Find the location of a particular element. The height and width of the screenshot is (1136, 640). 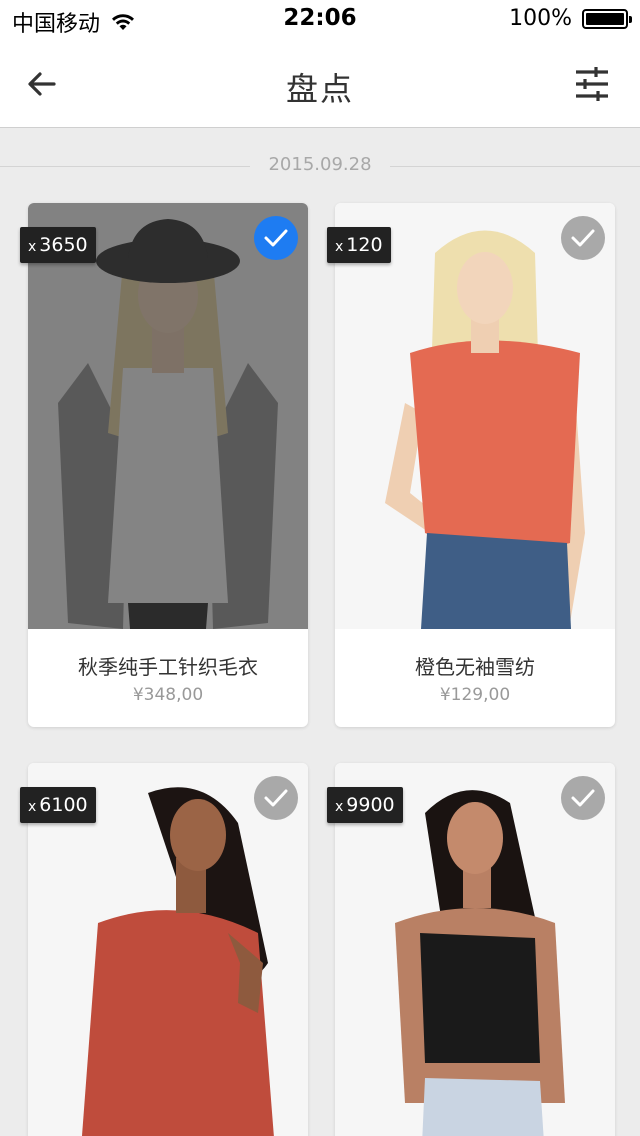

battery-icon is located at coordinates (607, 18).